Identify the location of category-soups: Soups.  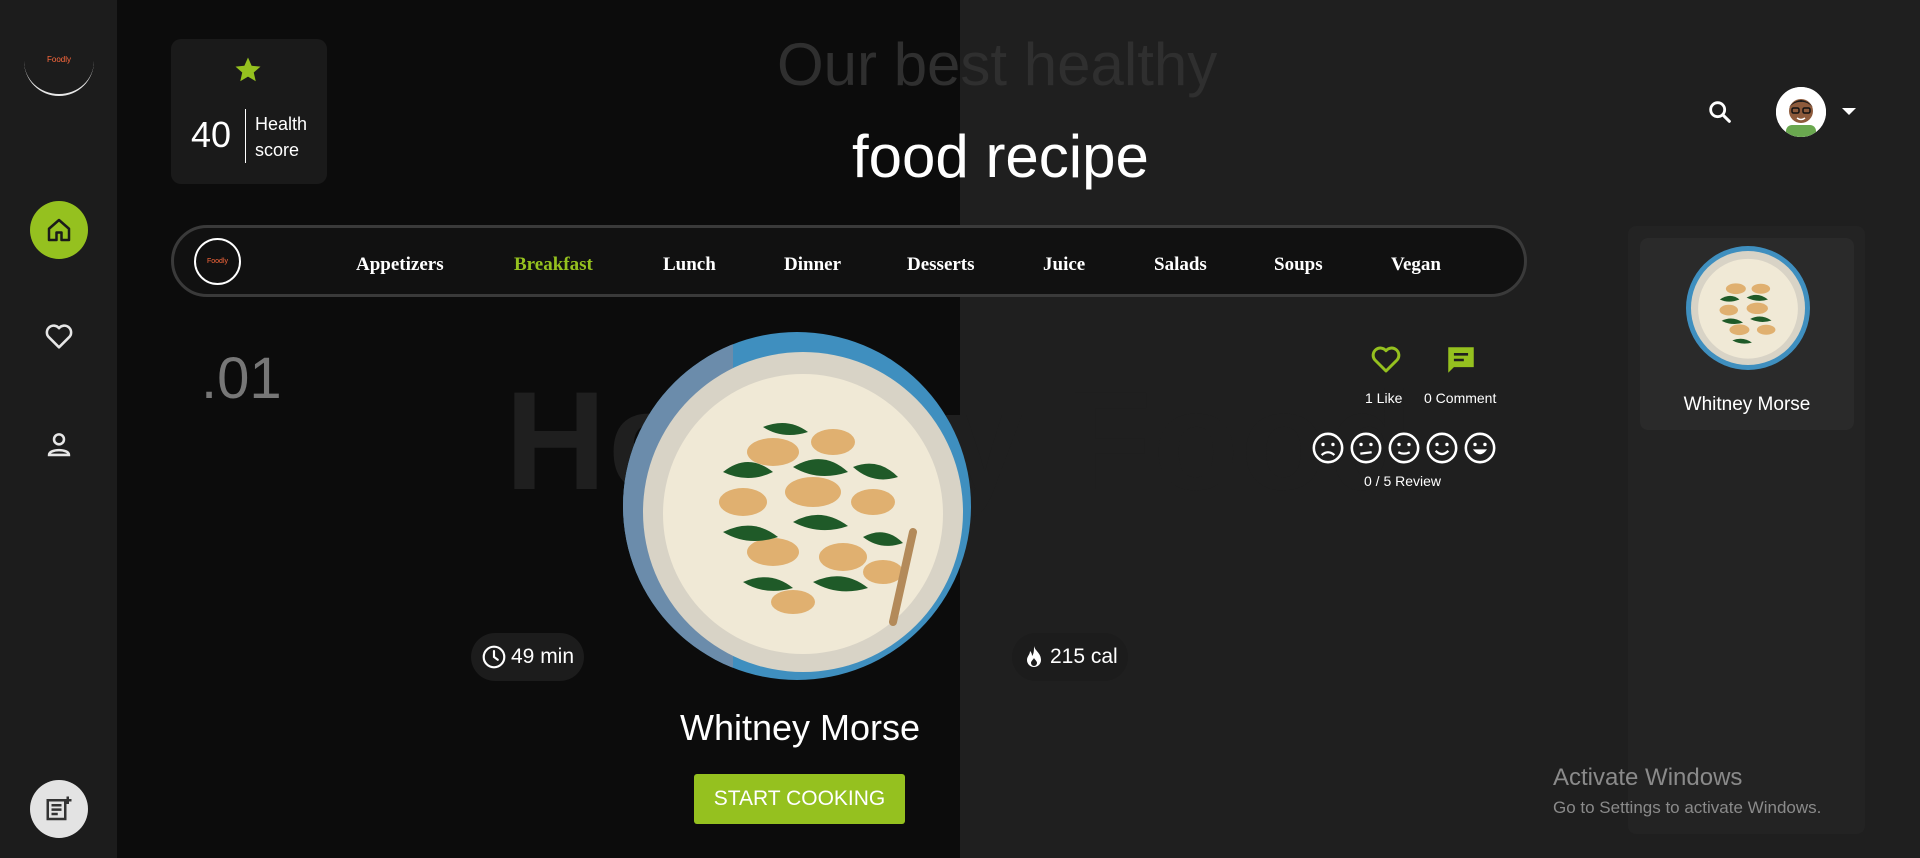
(1298, 265).